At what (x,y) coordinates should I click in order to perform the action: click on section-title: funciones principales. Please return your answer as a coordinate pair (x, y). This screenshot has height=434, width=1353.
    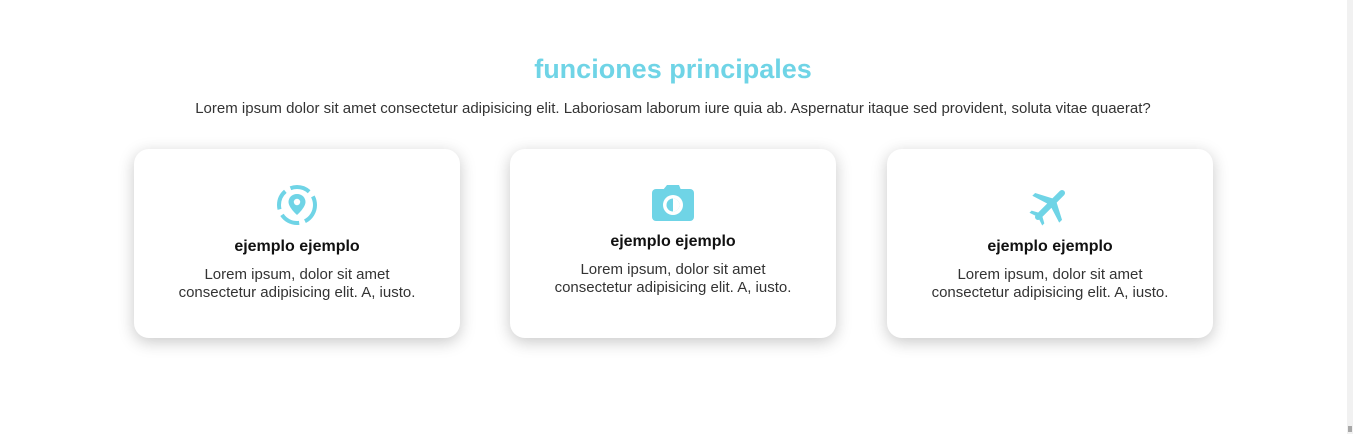
    Looking at the image, I should click on (673, 69).